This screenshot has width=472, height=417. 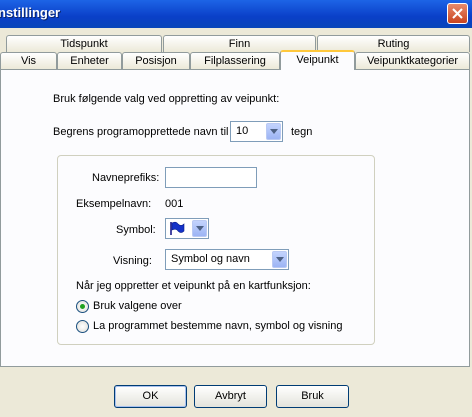 I want to click on window-title: nstillinger, so click(x=30, y=12).